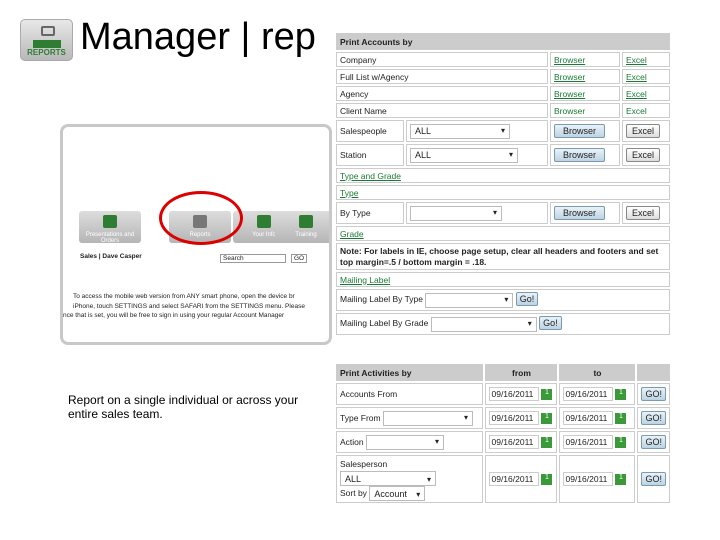 The height and width of the screenshot is (540, 720). What do you see at coordinates (364, 463) in the screenshot?
I see `row-label: Salesperson` at bounding box center [364, 463].